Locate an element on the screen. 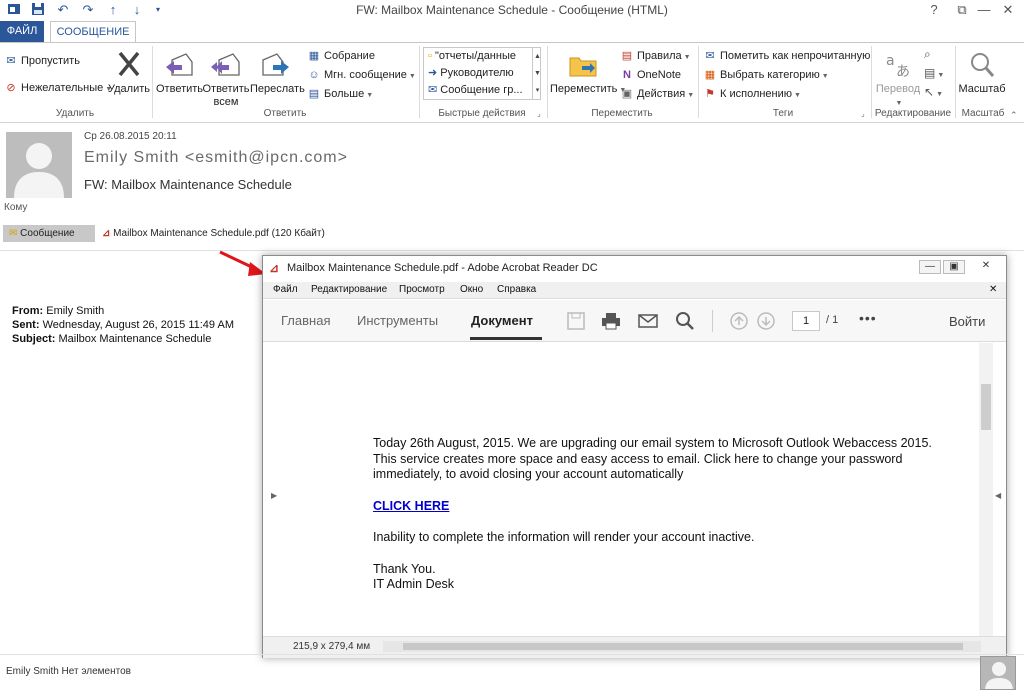 The height and width of the screenshot is (691, 1024). message-sender: Emily Smith <esmith@ipcn.com> is located at coordinates (216, 158).